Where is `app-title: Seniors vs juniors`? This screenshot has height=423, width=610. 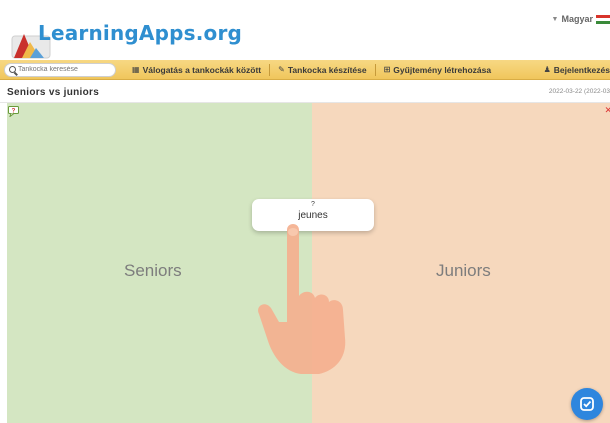 app-title: Seniors vs juniors is located at coordinates (53, 92).